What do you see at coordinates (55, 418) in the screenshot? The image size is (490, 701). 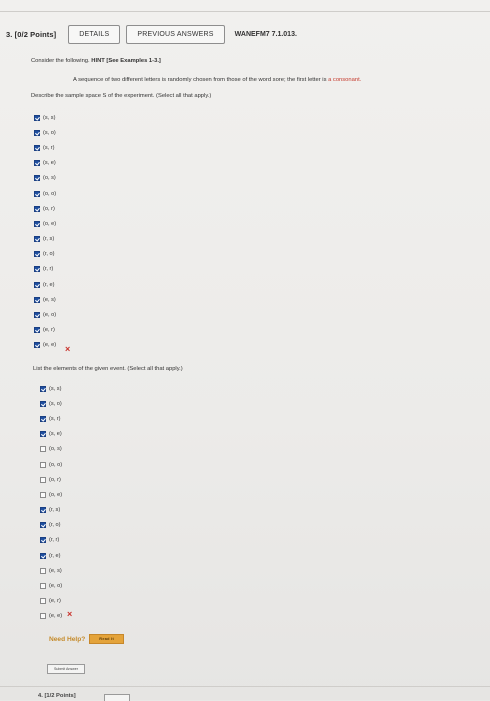 I see `option-label: (s, r)` at bounding box center [55, 418].